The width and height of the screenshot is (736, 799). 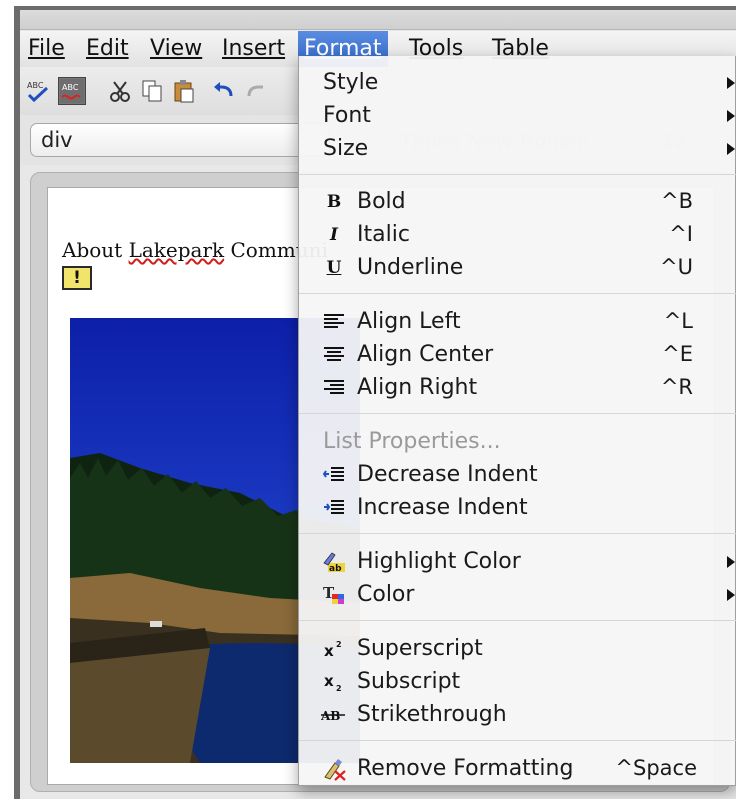 I want to click on menu-item-highlight-color: ab Highlight Color, so click(x=517, y=561).